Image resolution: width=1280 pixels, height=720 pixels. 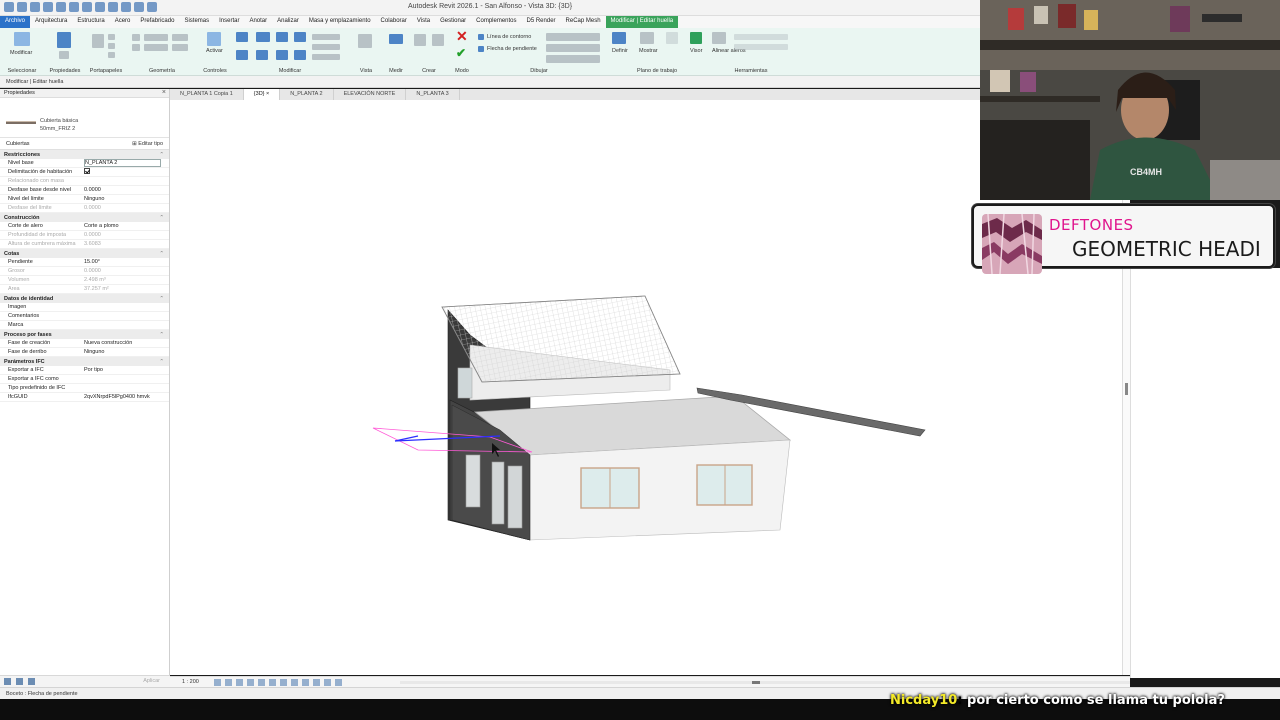 I want to click on cope-icon, so click(x=136, y=37).